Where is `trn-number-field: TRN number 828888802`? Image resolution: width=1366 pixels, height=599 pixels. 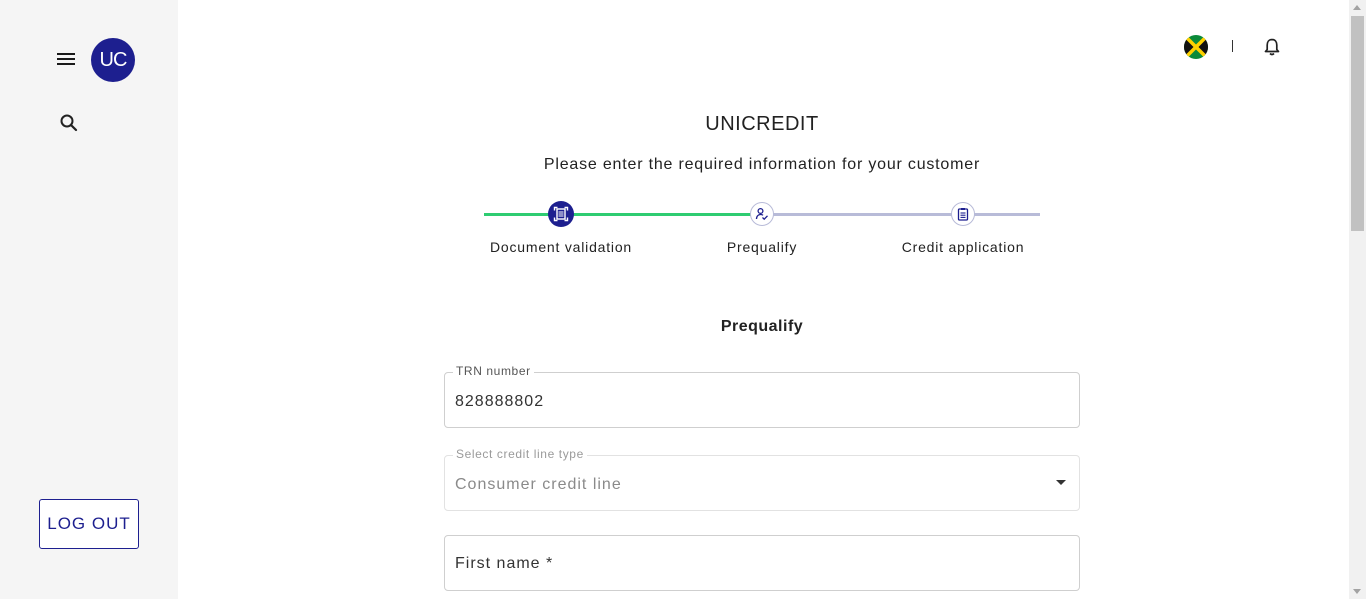
trn-number-field: TRN number 828888802 is located at coordinates (762, 396).